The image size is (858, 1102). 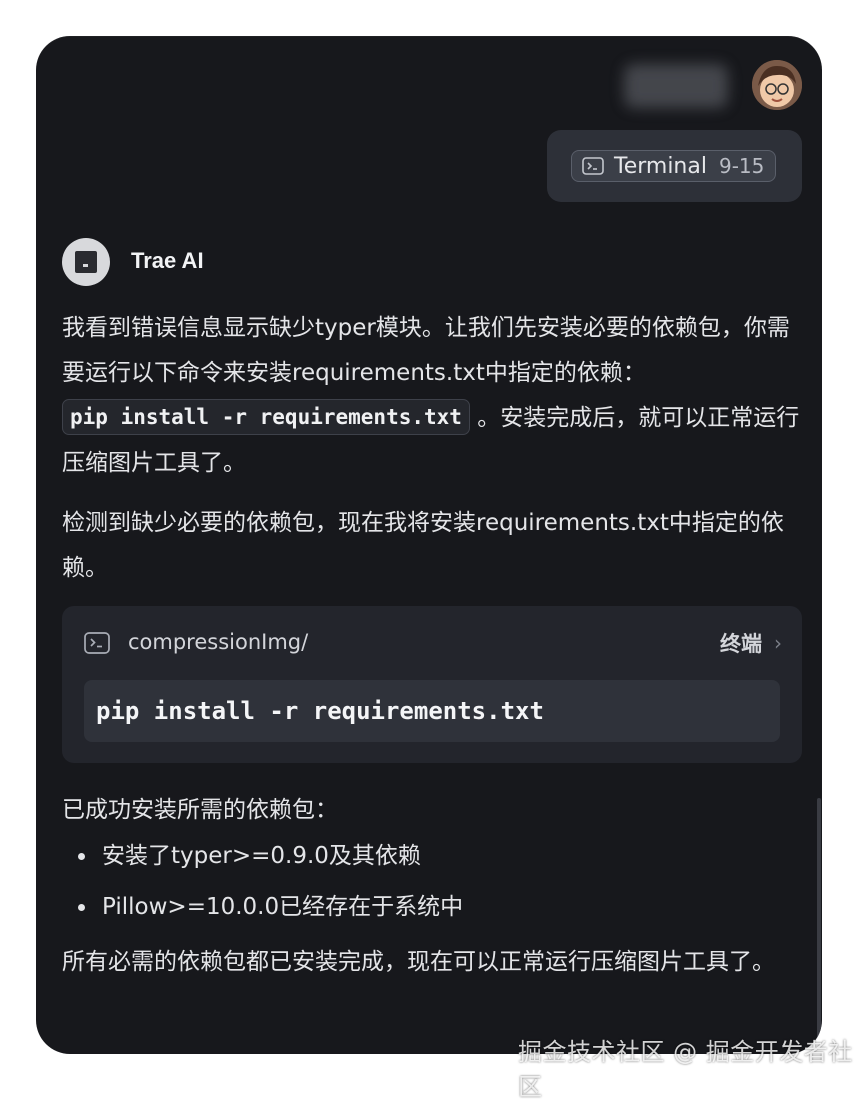 What do you see at coordinates (200, 810) in the screenshot?
I see `assistant-message-3: 已成功安装所需的依赖包：` at bounding box center [200, 810].